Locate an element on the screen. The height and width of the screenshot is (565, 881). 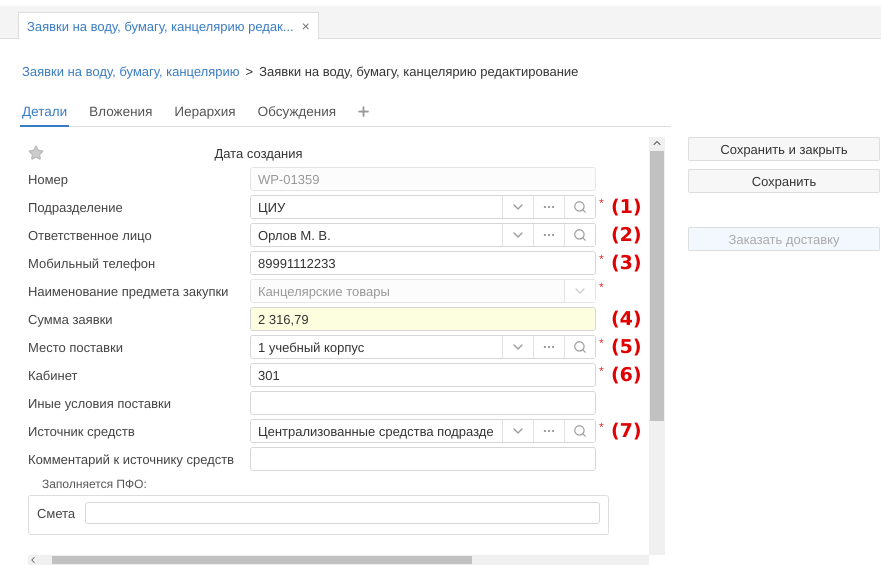
close-button: × is located at coordinates (306, 26).